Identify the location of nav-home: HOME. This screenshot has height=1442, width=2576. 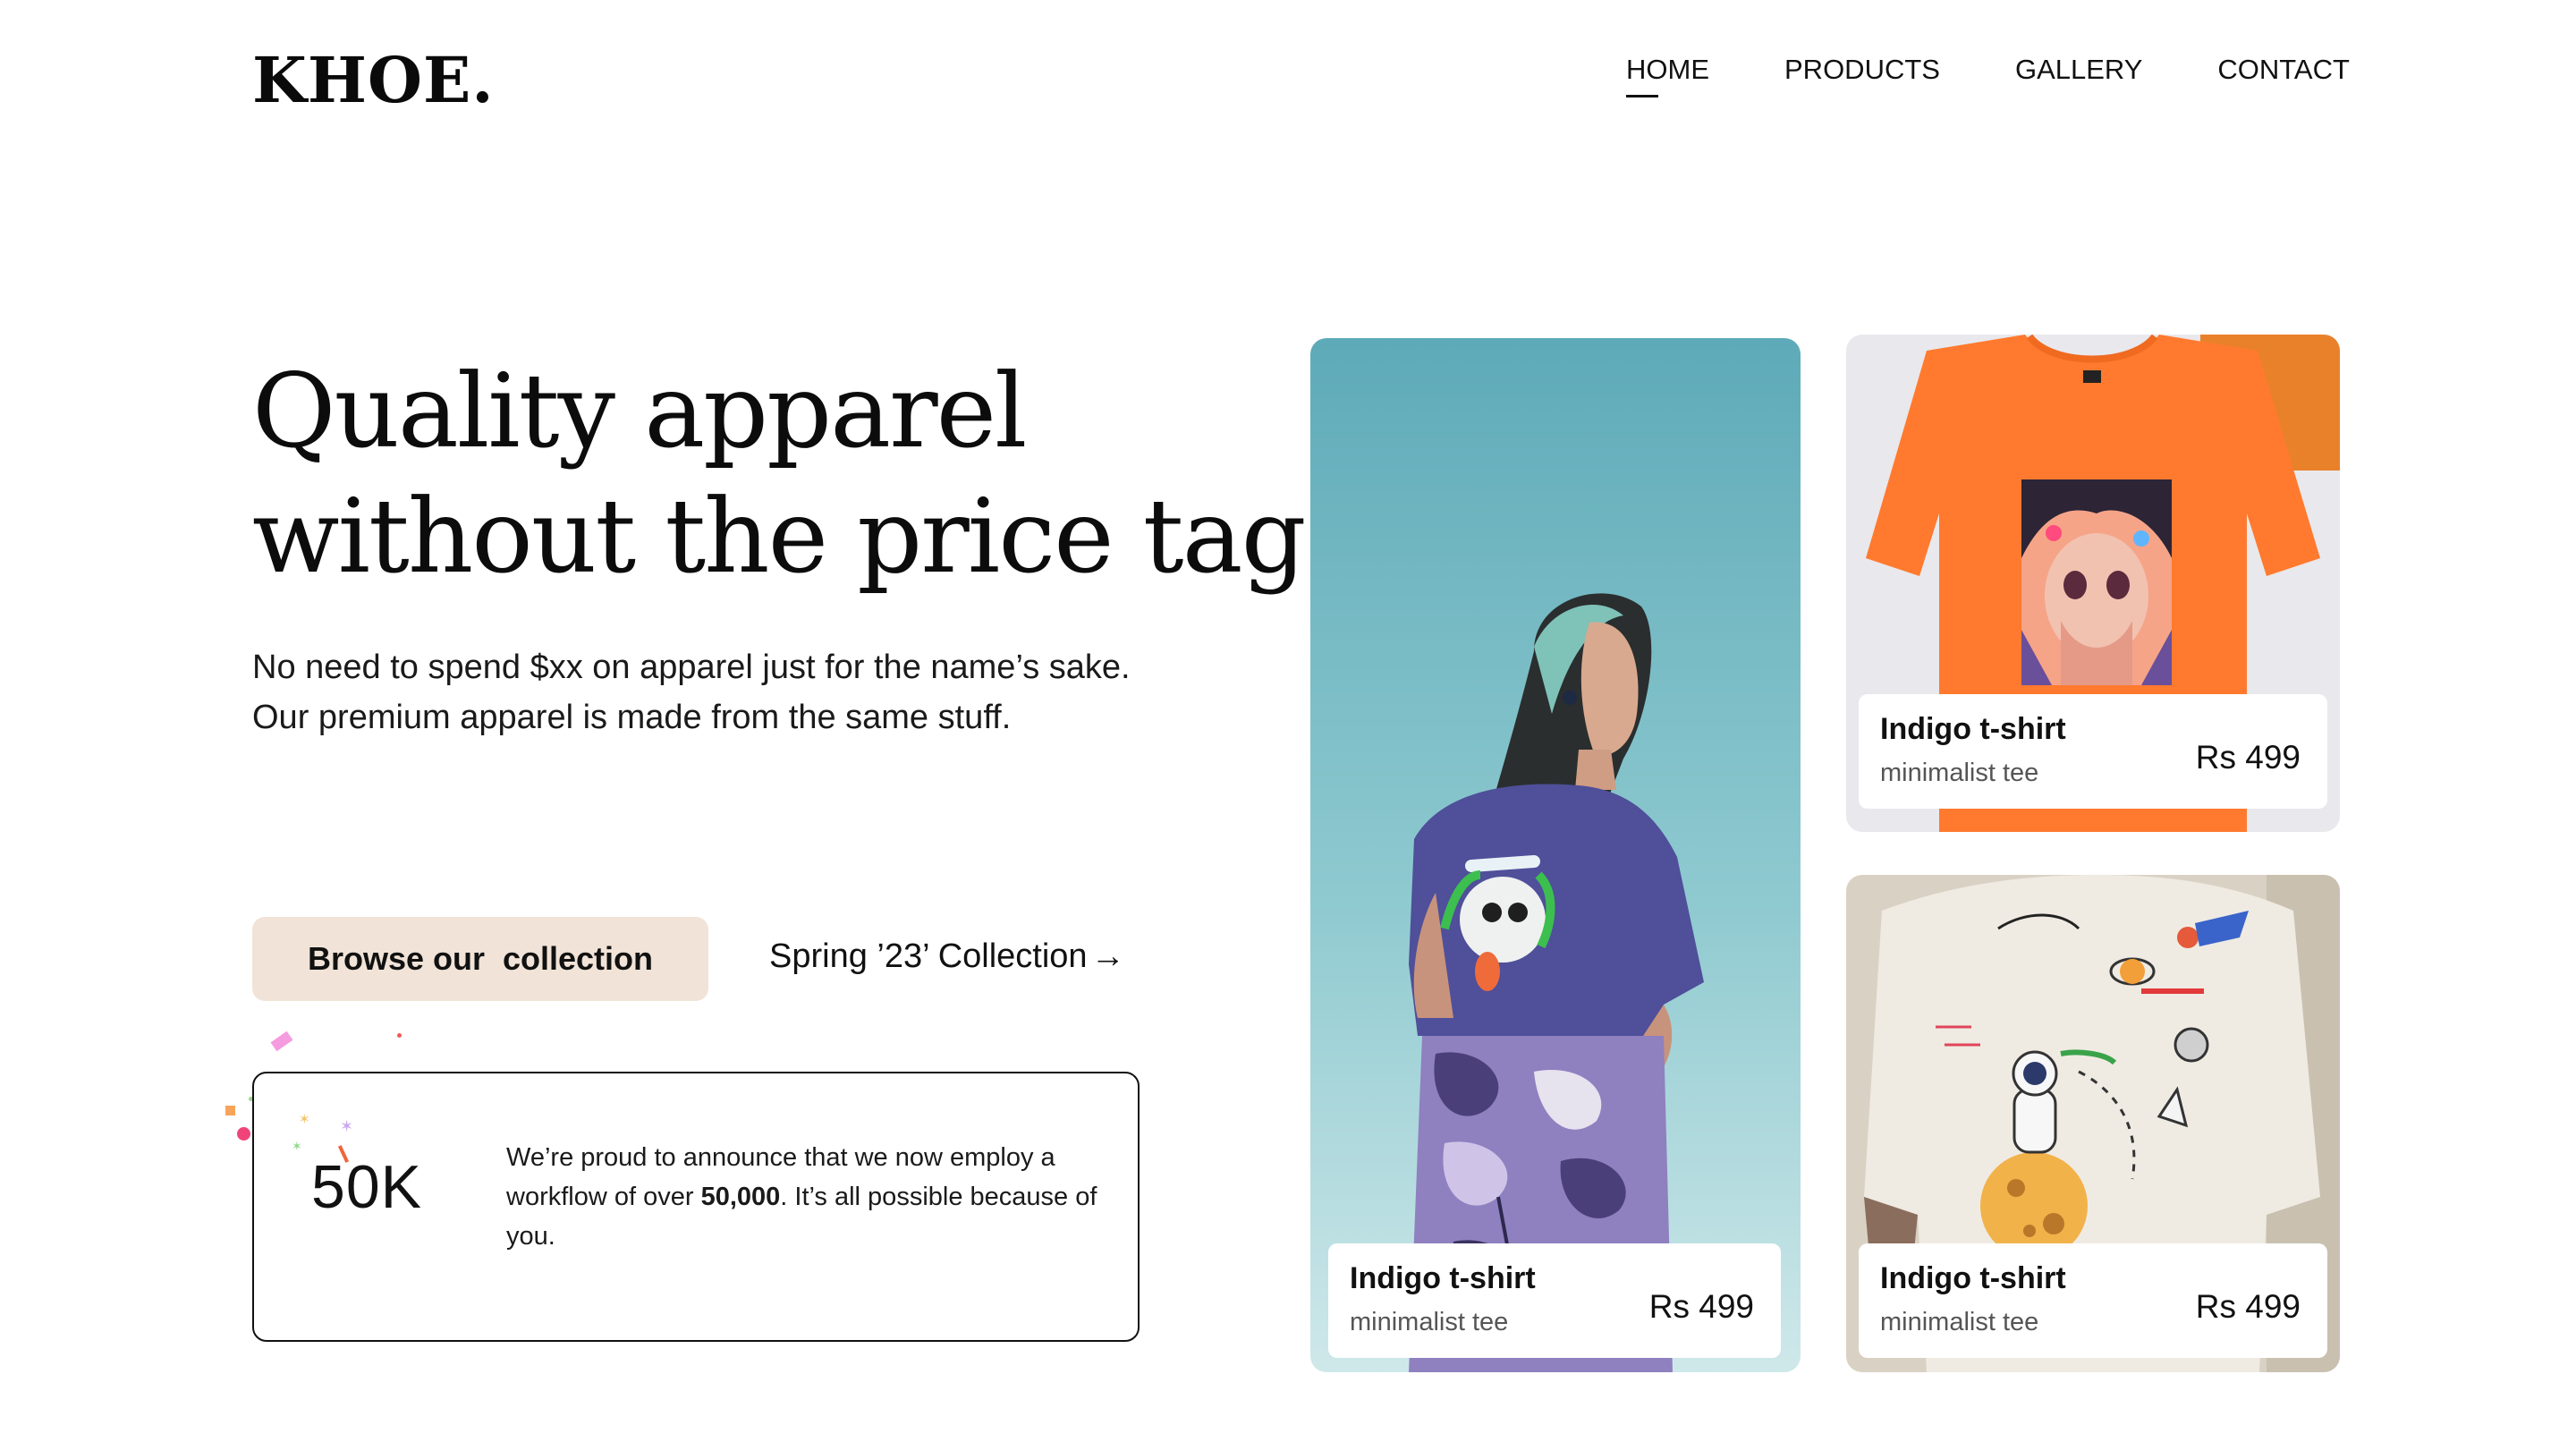
(1667, 76).